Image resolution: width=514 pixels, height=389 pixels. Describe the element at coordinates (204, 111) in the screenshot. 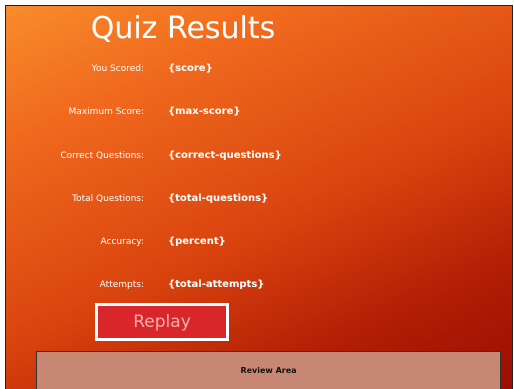

I see `max-score-value: {max-score}` at that location.